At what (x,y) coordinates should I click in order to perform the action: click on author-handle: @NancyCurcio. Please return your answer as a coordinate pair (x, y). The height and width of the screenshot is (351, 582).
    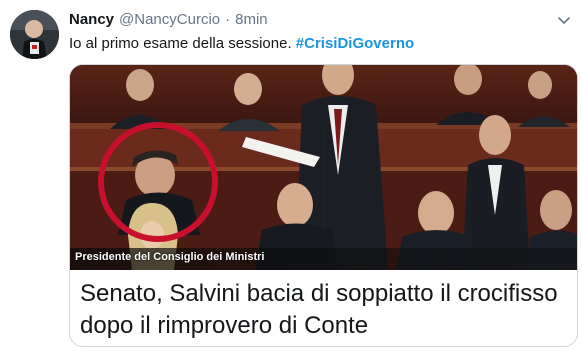
    Looking at the image, I should click on (169, 19).